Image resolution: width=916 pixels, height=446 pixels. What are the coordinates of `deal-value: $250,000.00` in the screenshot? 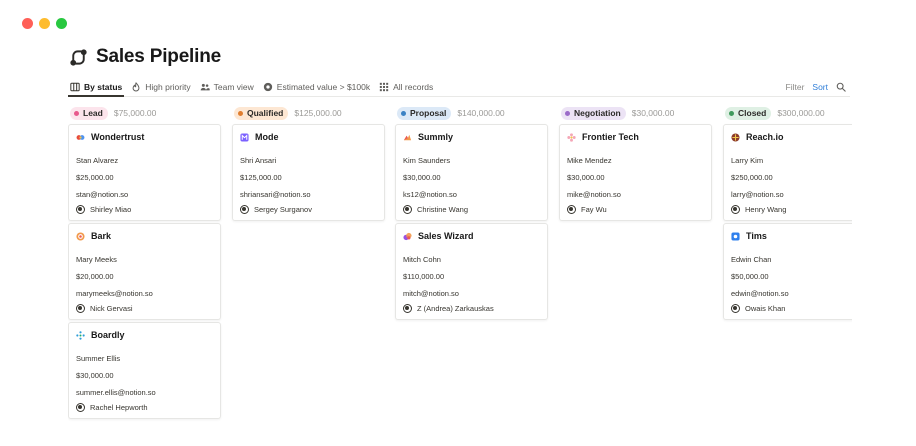 It's located at (752, 177).